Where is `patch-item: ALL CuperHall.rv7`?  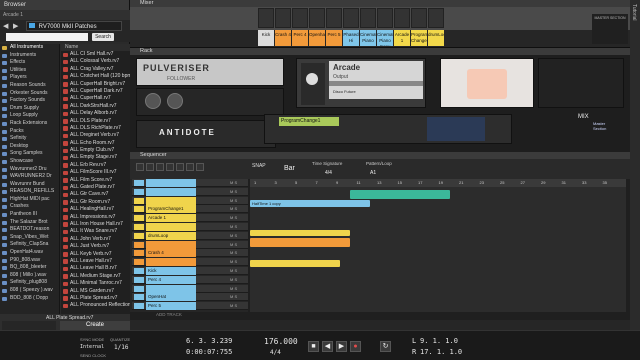
patch-item: ALL CuperHall.rv7 is located at coordinates (95, 98).